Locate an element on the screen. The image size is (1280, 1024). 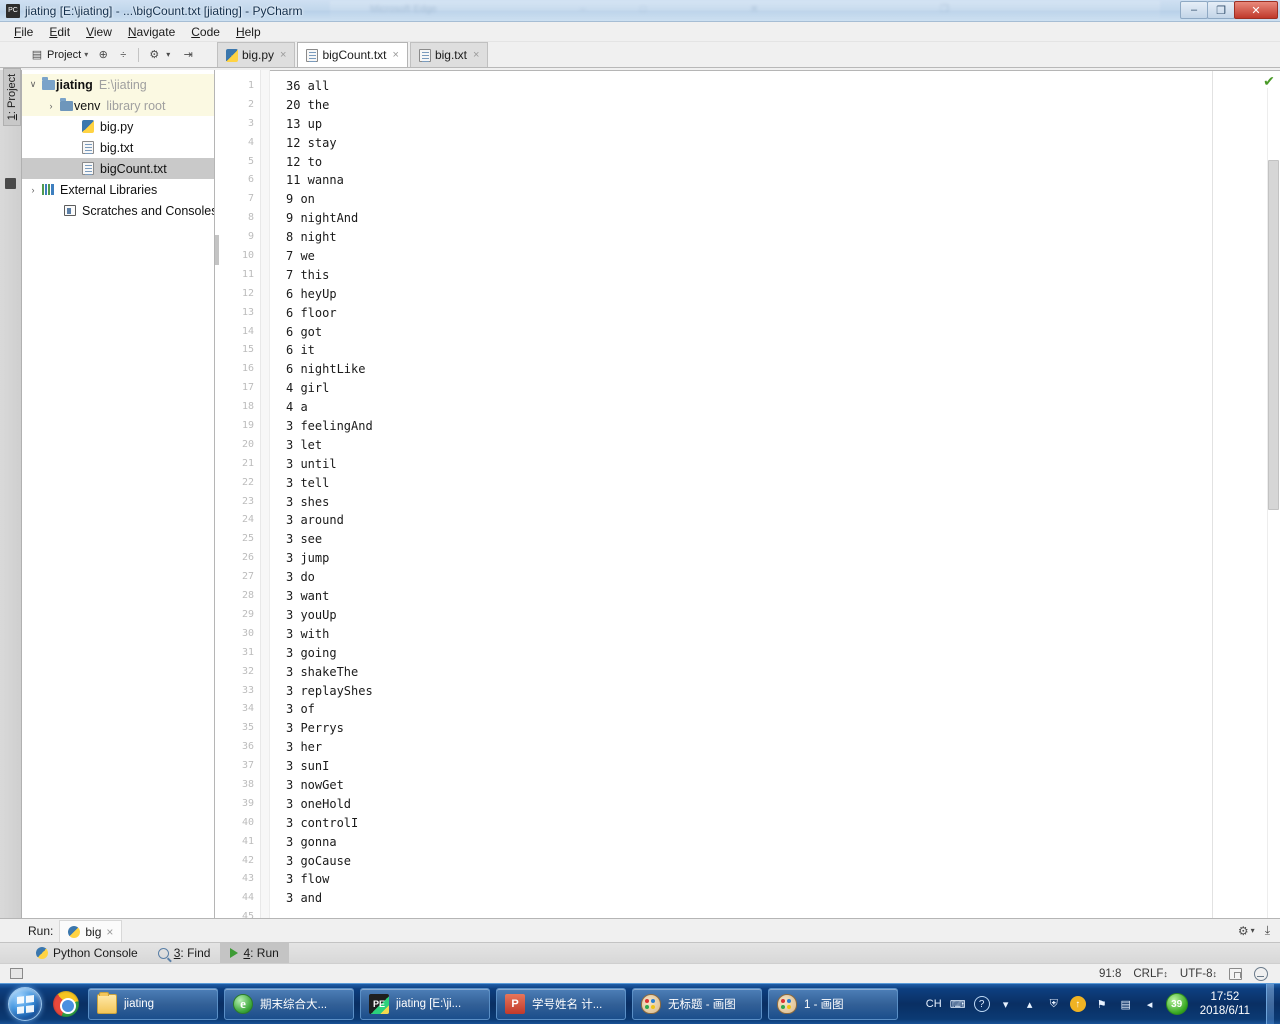
code-line: 7 we is located at coordinates (317, 256).